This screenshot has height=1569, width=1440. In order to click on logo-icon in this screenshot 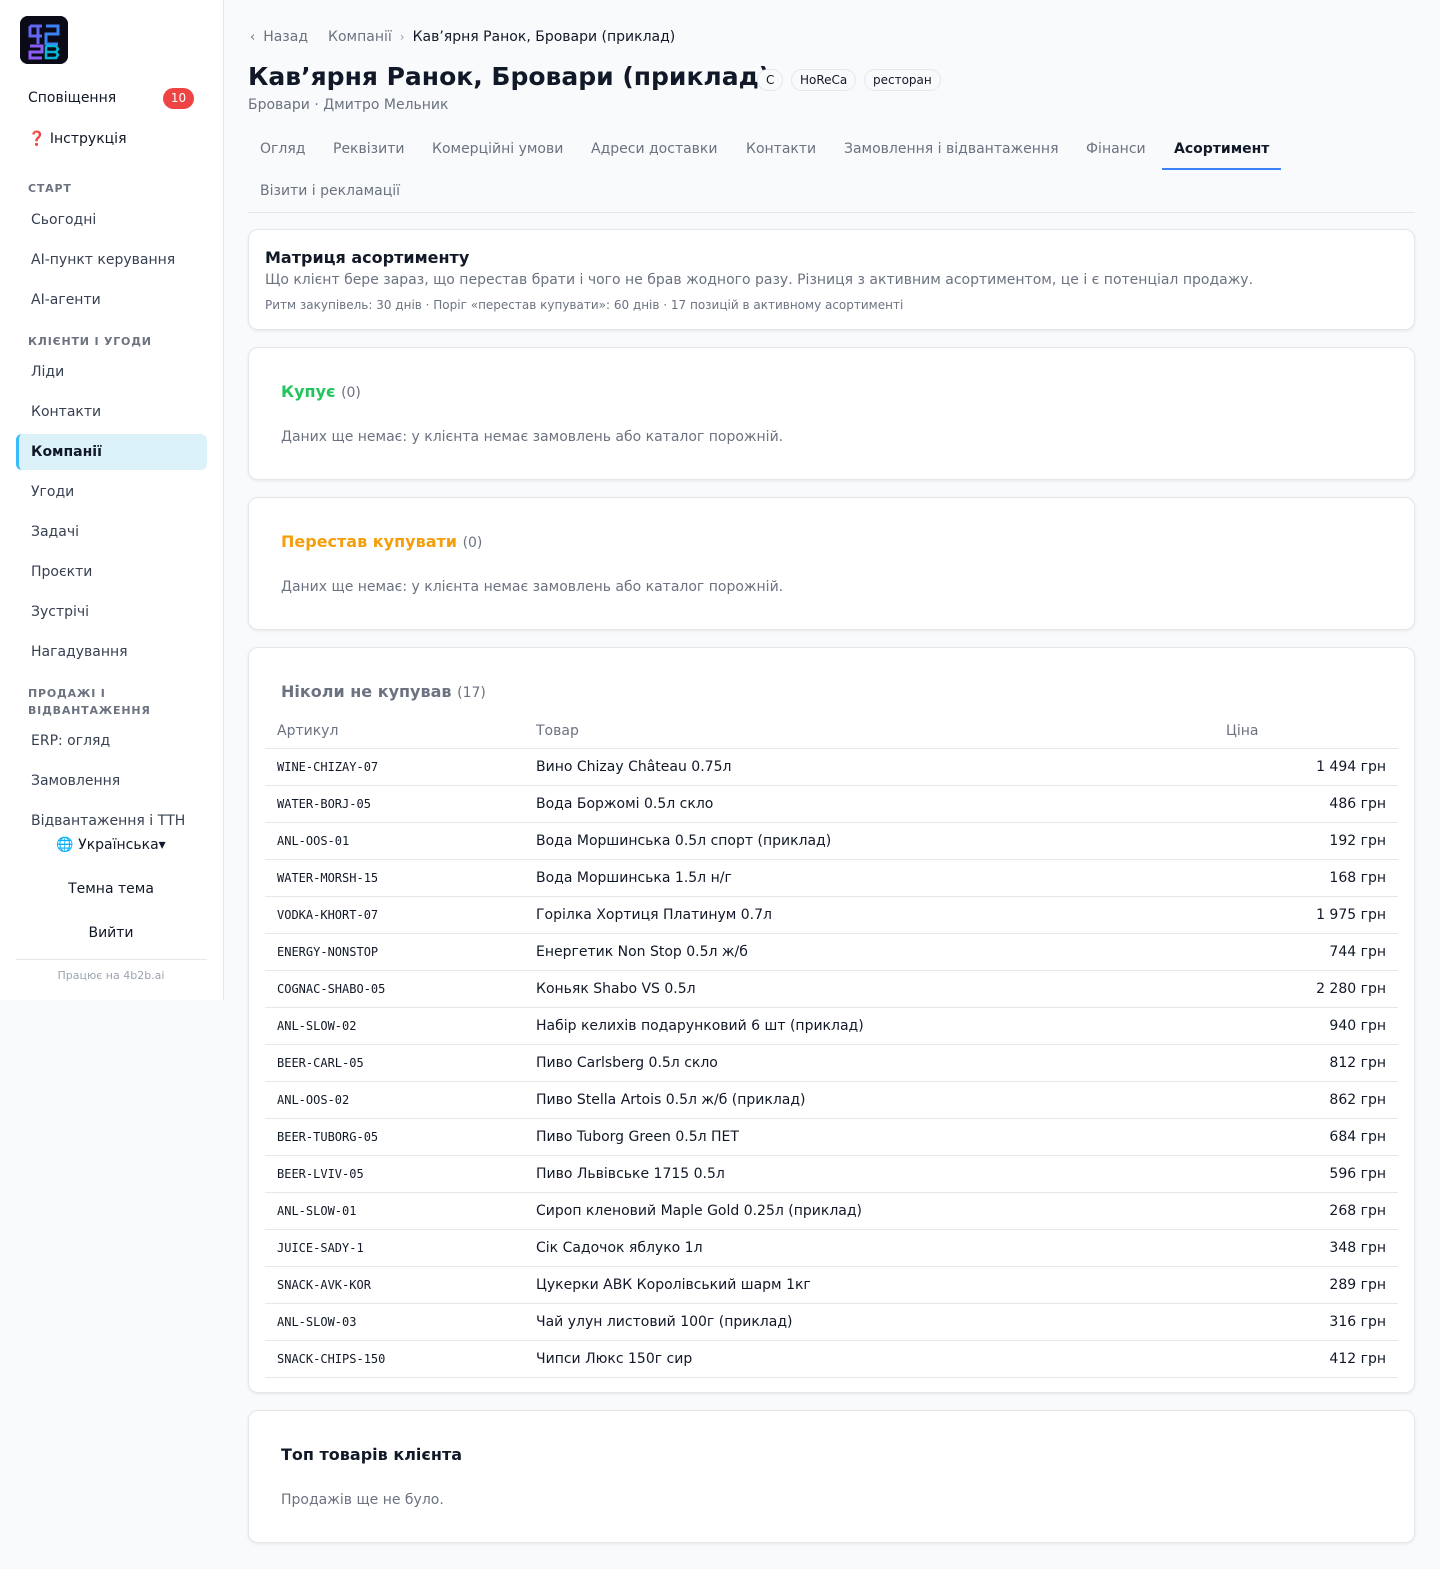, I will do `click(44, 40)`.